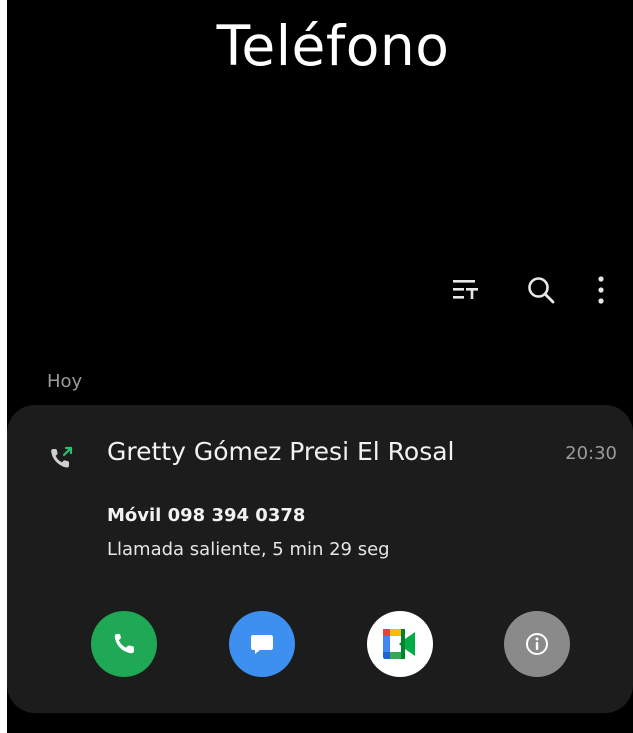  I want to click on call-button, so click(124, 644).